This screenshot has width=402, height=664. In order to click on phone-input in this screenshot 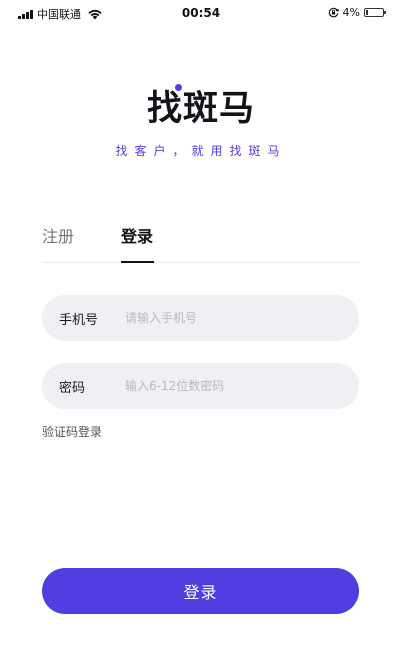, I will do `click(230, 318)`.